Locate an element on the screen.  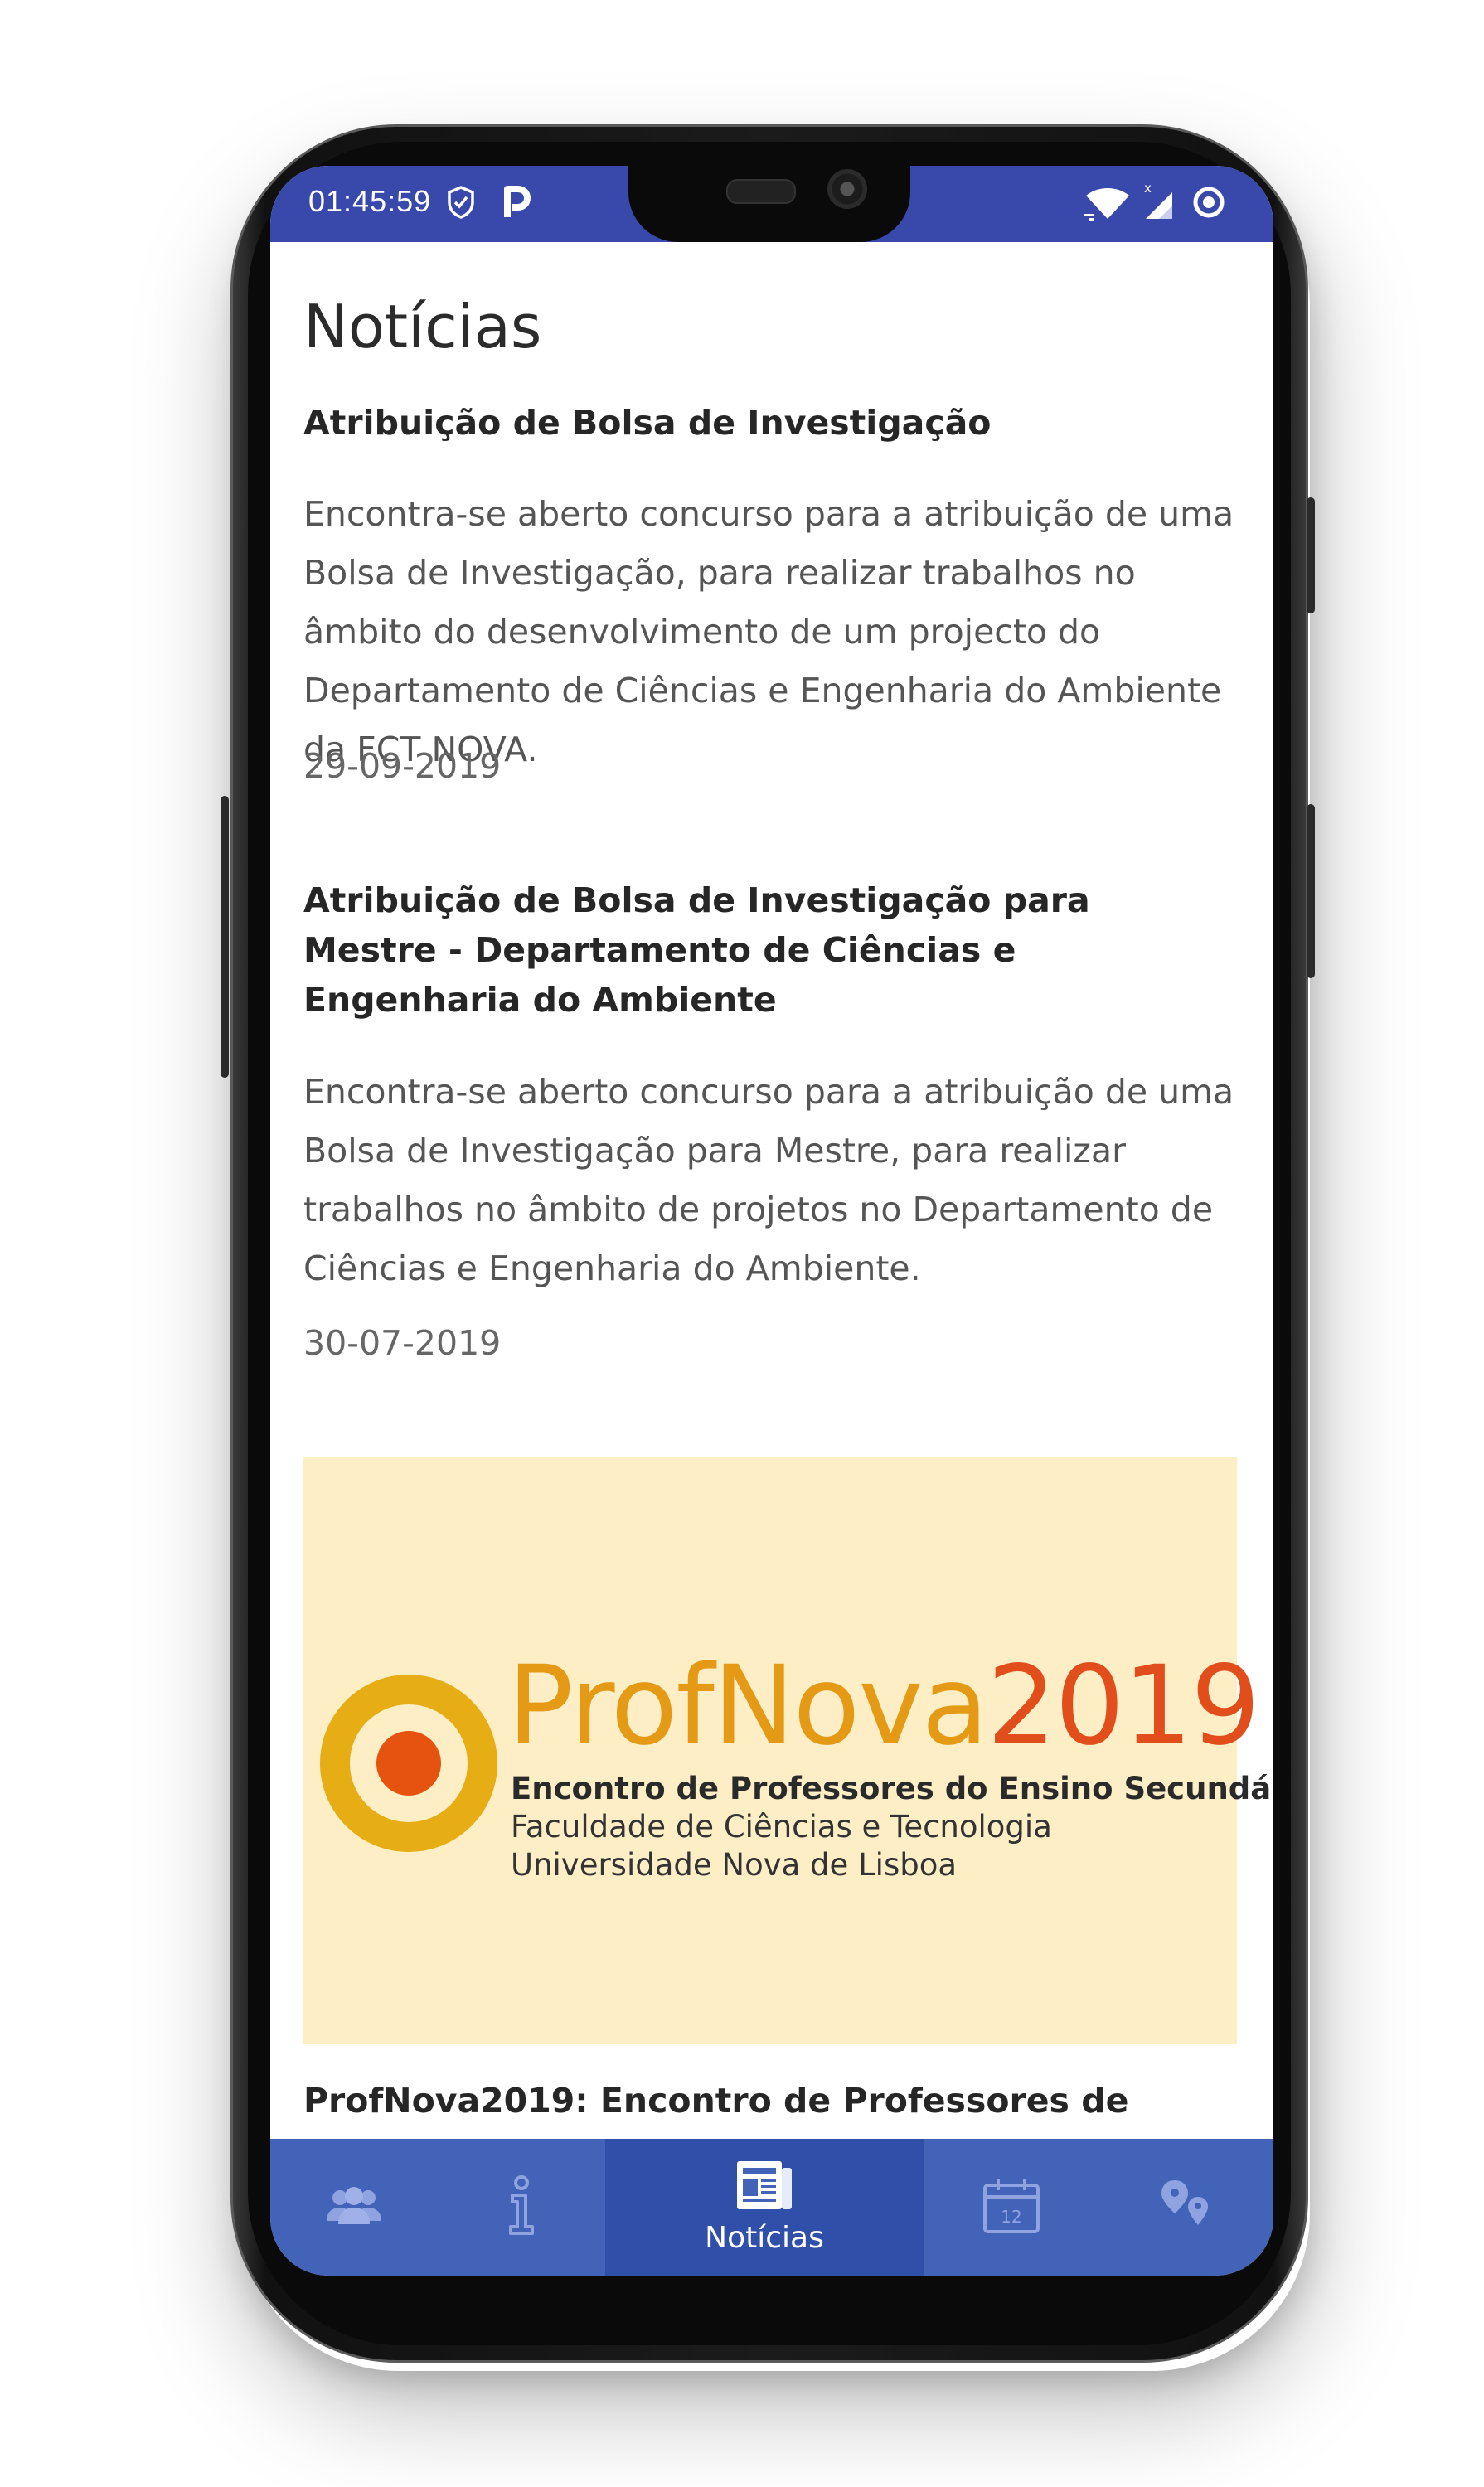
nav-item-calendar: 12 is located at coordinates (1011, 2207).